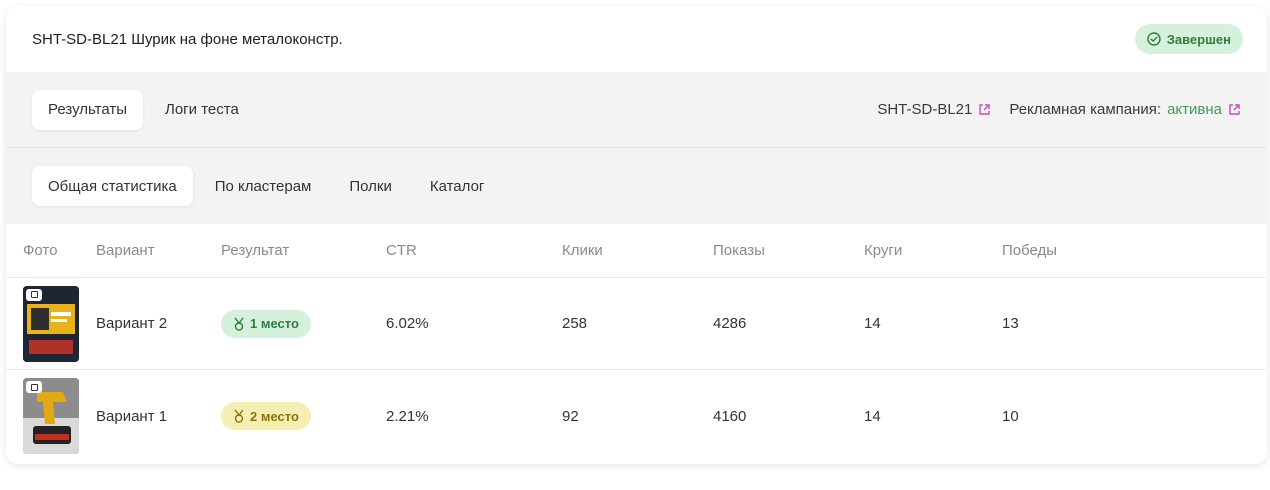  Describe the element at coordinates (457, 186) in the screenshot. I see `tab-catalog: Каталог` at that location.